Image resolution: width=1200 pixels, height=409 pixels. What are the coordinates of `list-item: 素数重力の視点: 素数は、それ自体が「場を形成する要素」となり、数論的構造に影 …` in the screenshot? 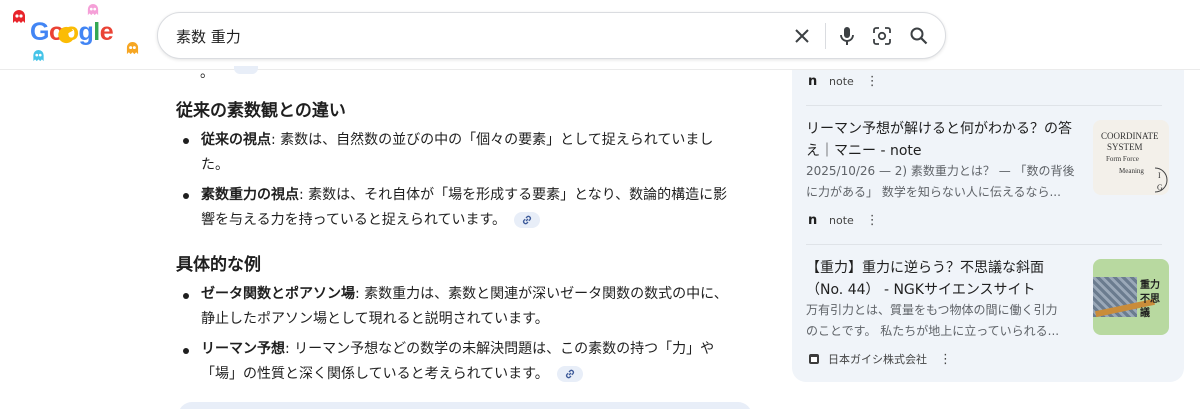 It's located at (478, 208).